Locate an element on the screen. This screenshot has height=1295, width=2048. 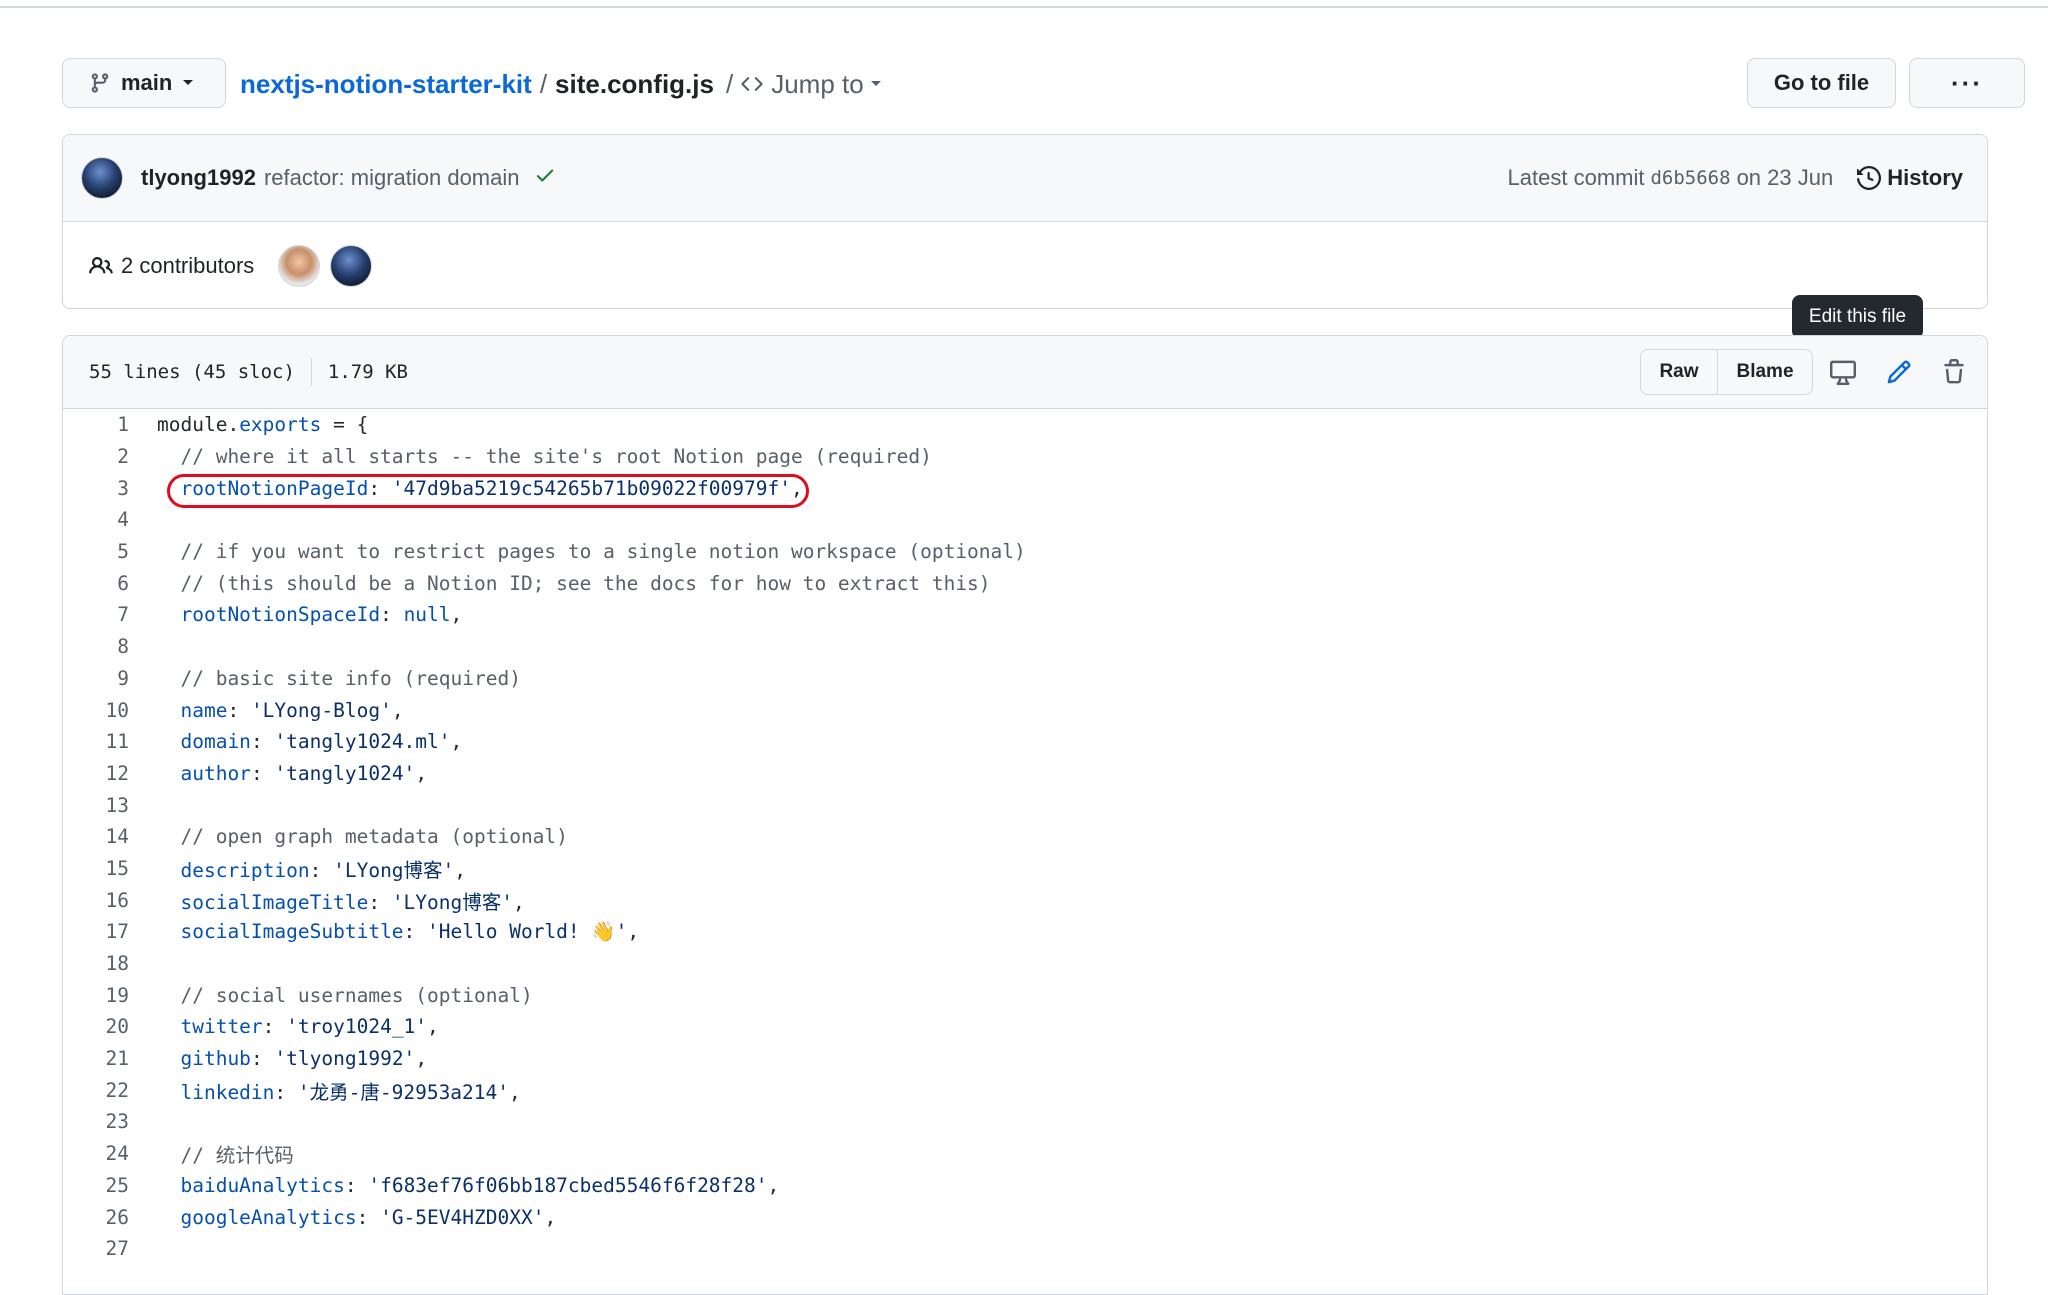
line-number: 27 is located at coordinates (110, 1248).